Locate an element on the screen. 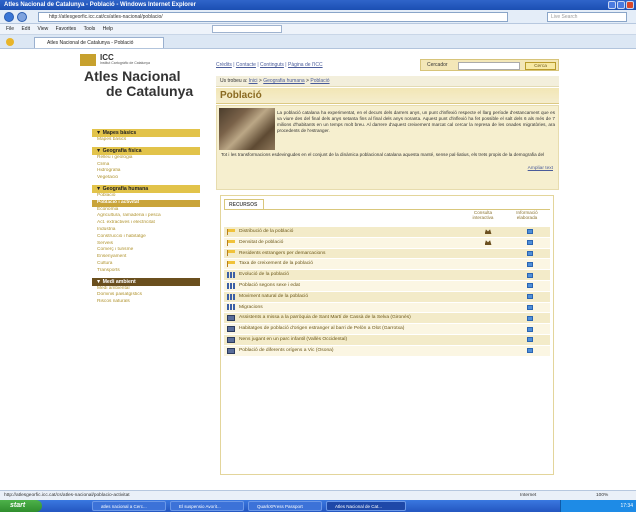 The image size is (636, 512). nav-section-geografia-fisica: ▼ Geografia física is located at coordinates (146, 150).